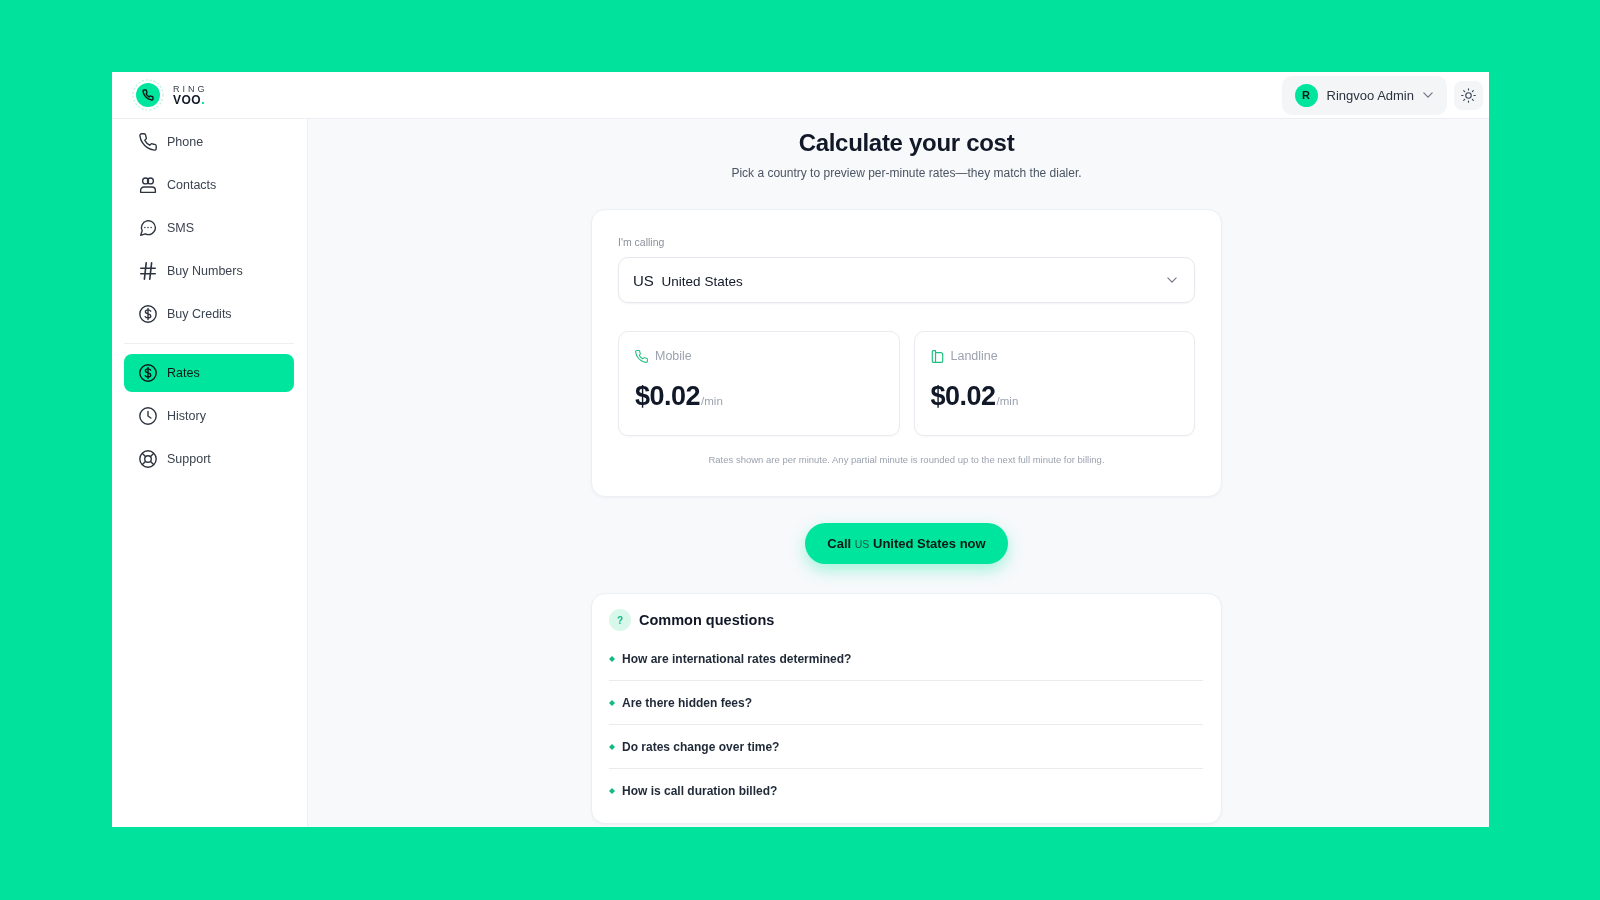 This screenshot has width=1600, height=900. Describe the element at coordinates (209, 459) in the screenshot. I see `sidebar-item: Support` at that location.